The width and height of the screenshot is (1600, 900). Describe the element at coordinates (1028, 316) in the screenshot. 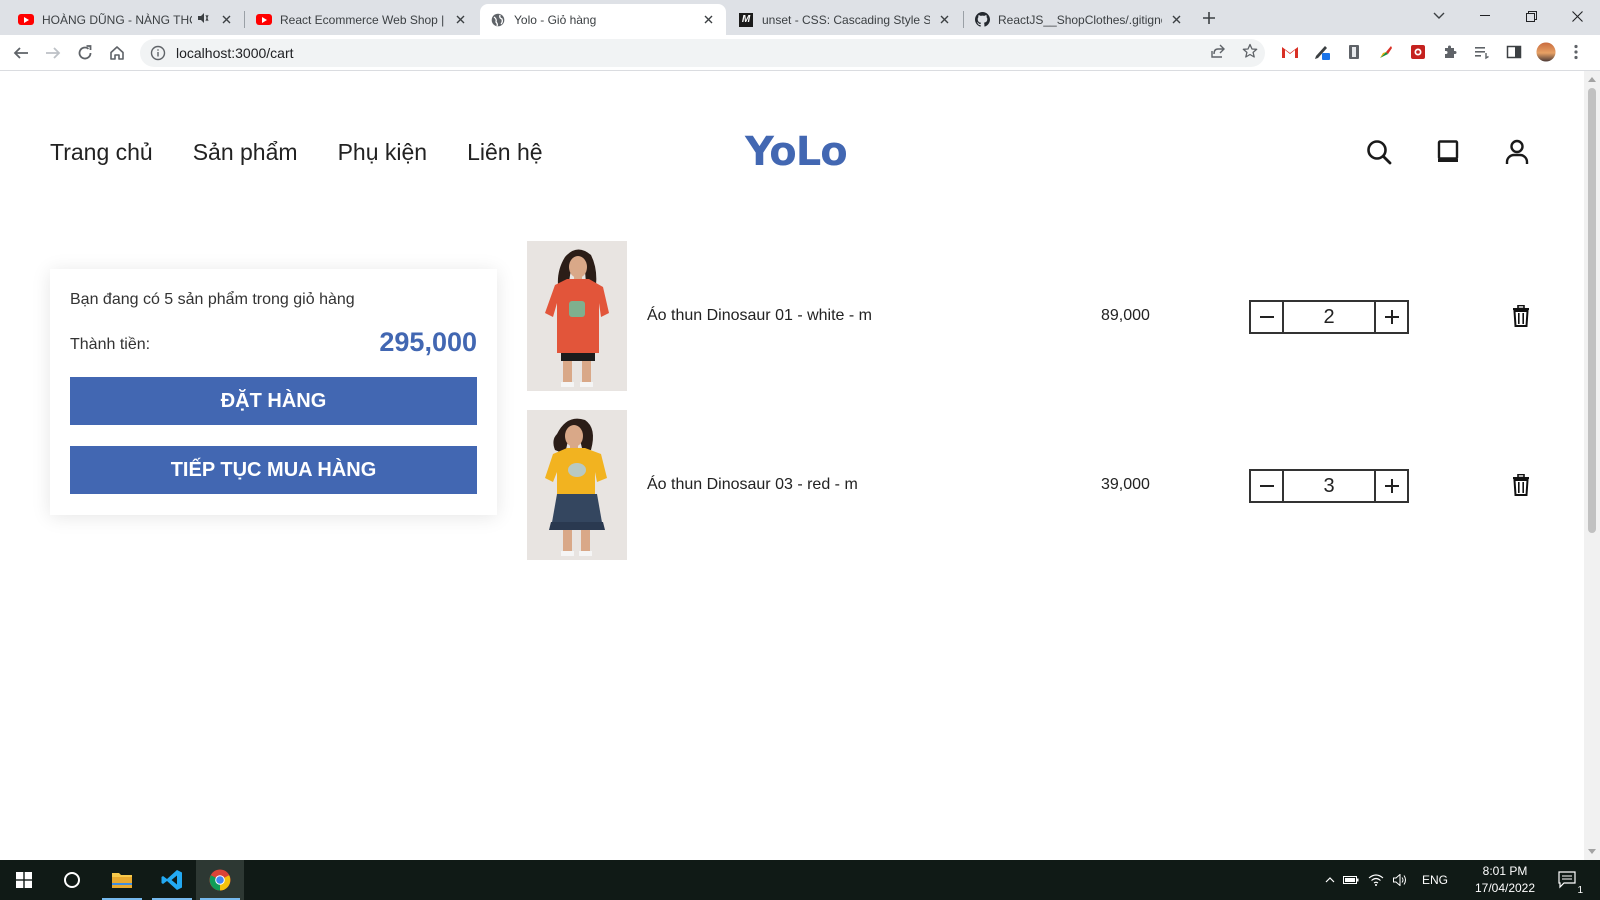

I see `cart-item: Áo thun Dinosaur 01 - white - m 89,000 2` at that location.